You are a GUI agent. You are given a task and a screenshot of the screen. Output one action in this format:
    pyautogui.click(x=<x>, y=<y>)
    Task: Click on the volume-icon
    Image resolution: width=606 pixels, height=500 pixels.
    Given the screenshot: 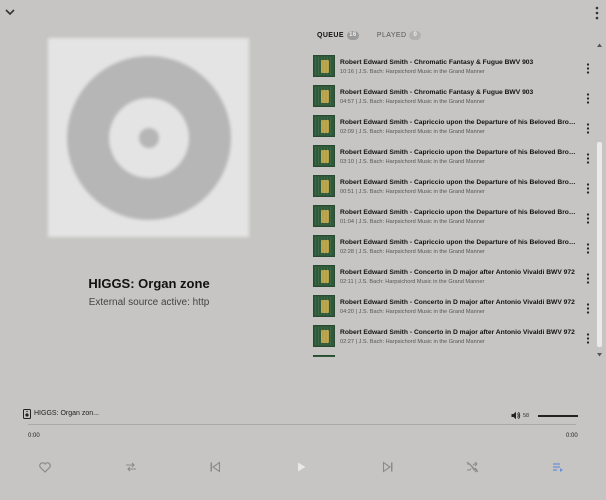 What is the action you would take?
    pyautogui.click(x=516, y=415)
    